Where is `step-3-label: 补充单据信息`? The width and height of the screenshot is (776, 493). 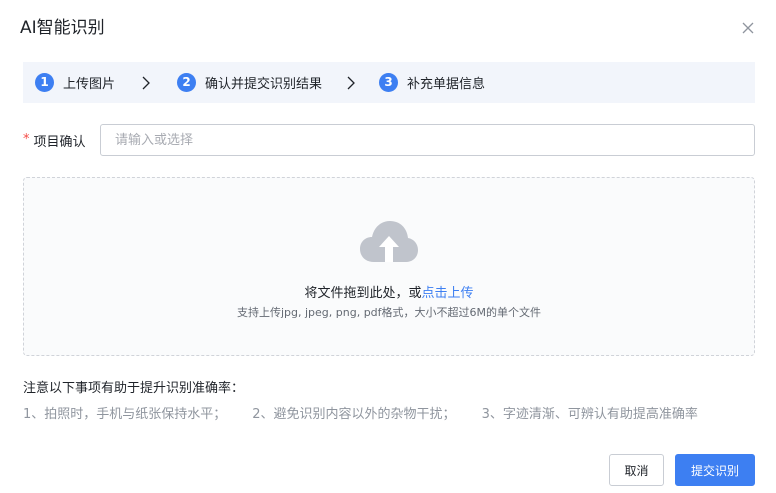 step-3-label: 补充单据信息 is located at coordinates (446, 84).